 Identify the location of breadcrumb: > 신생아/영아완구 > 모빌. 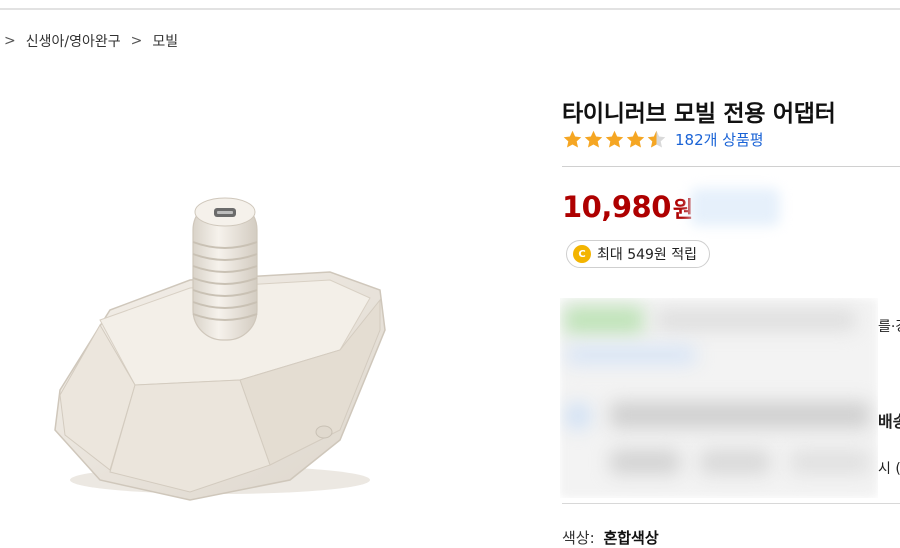
(91, 41).